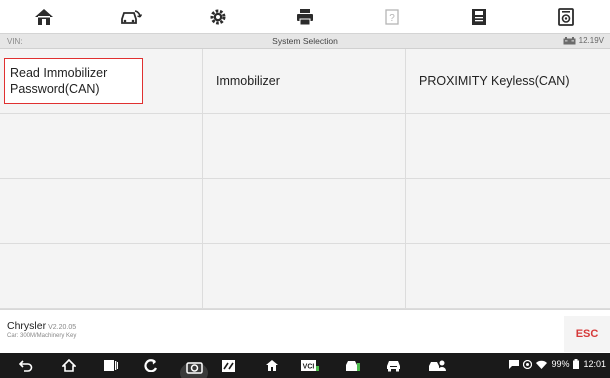 This screenshot has height=378, width=610. I want to click on vci-button, so click(228, 365).